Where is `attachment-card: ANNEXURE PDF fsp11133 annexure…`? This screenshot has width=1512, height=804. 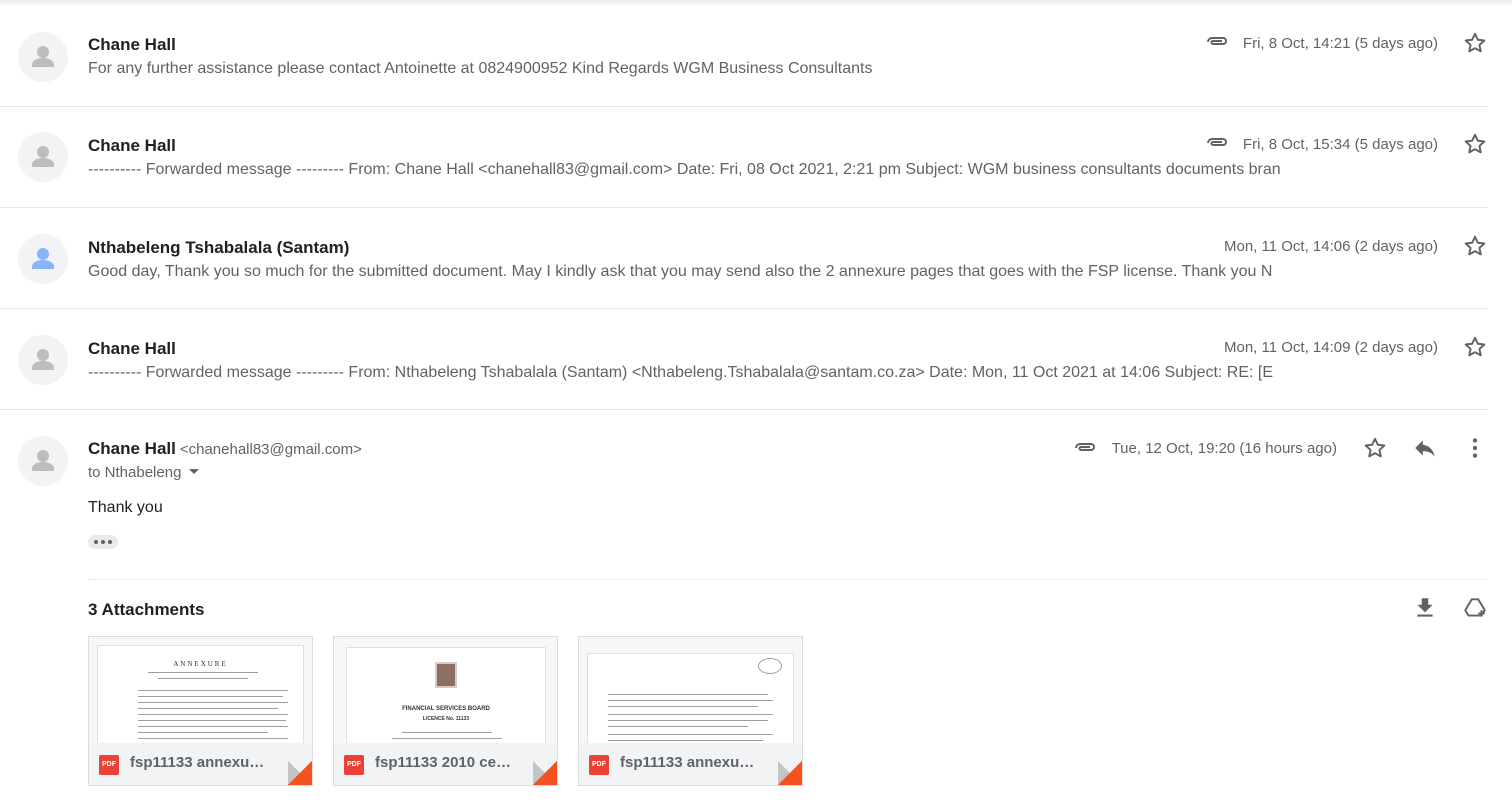
attachment-card: ANNEXURE PDF fsp11133 annexure… is located at coordinates (200, 711).